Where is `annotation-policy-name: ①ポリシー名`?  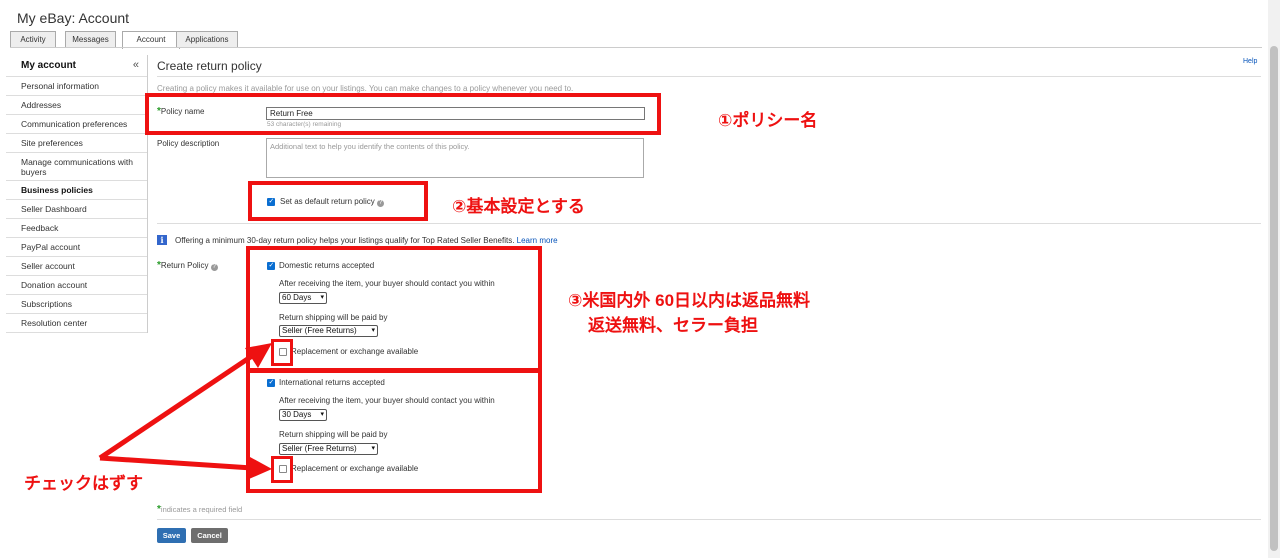 annotation-policy-name: ①ポリシー名 is located at coordinates (768, 120).